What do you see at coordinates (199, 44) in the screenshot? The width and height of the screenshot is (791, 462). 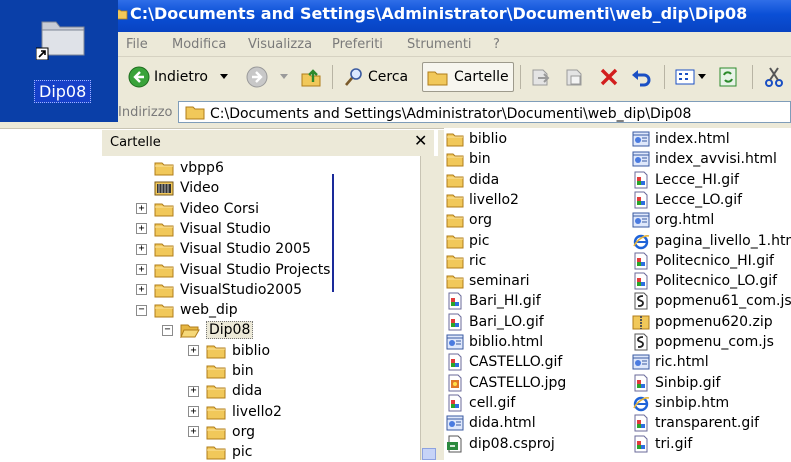 I see `menu-modifica: Modifica` at bounding box center [199, 44].